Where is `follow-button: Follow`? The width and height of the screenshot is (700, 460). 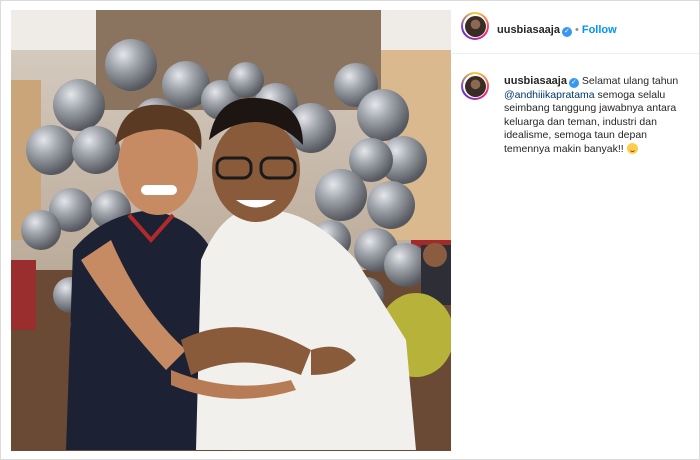
follow-button: Follow is located at coordinates (599, 30).